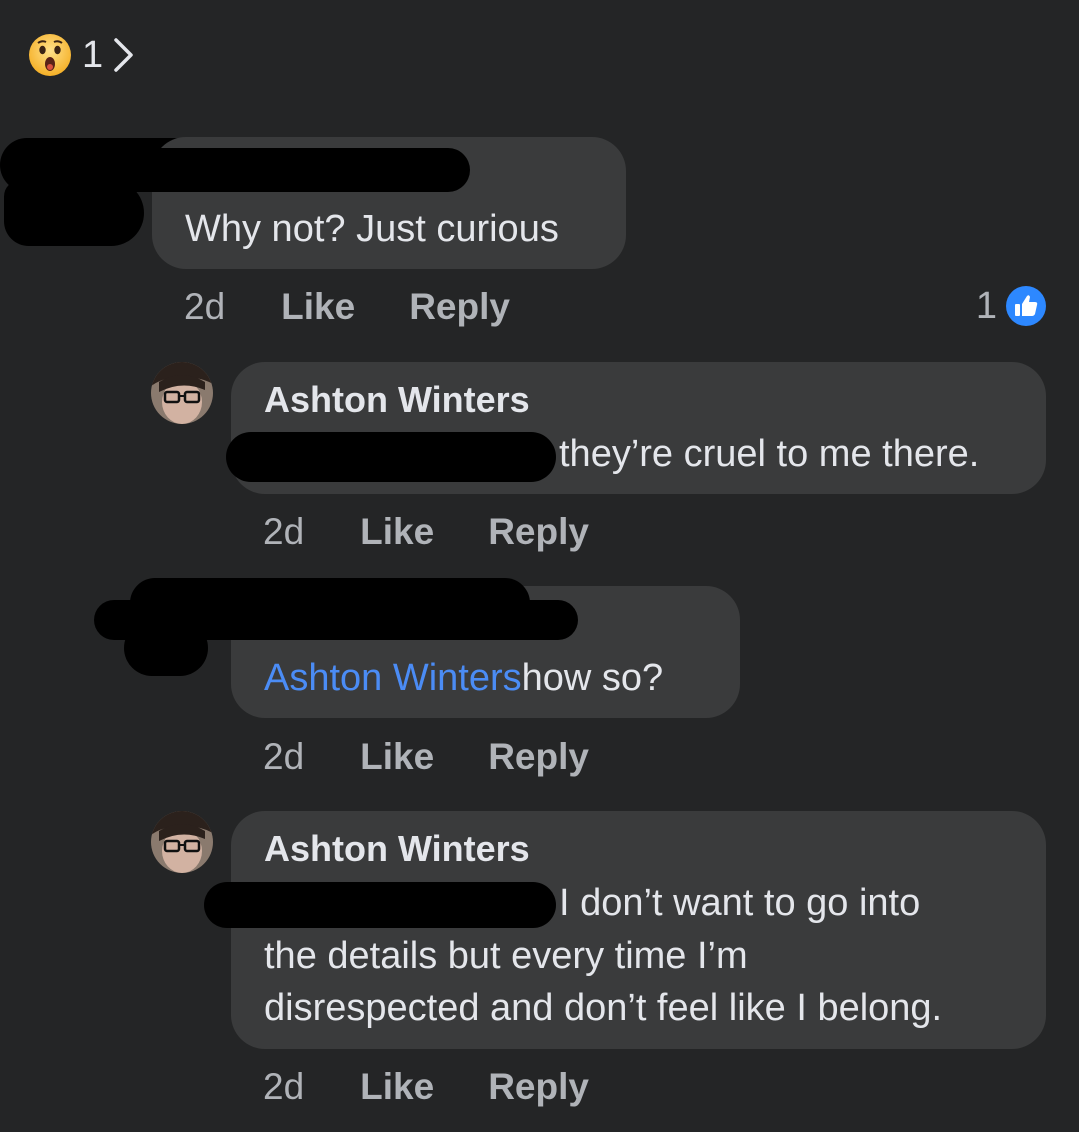 Image resolution: width=1079 pixels, height=1132 pixels. I want to click on comment-text-line: I don’t want to go into, so click(740, 903).